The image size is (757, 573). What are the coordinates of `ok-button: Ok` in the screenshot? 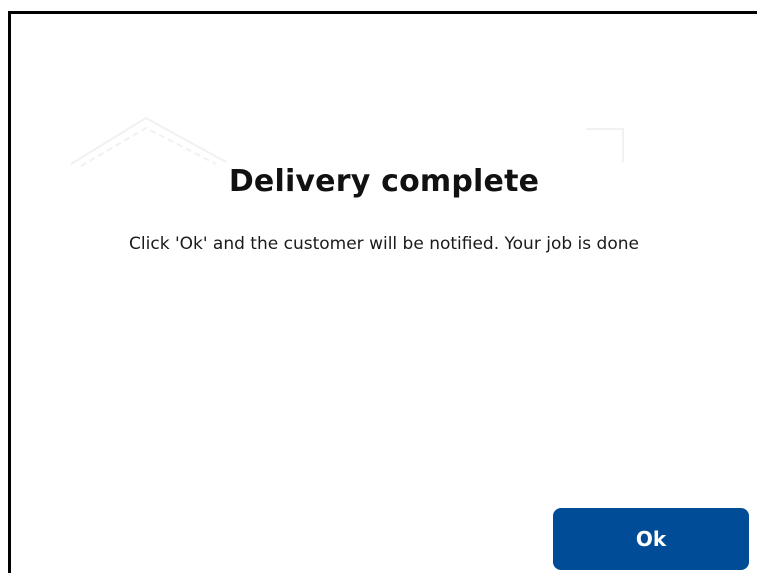 It's located at (651, 539).